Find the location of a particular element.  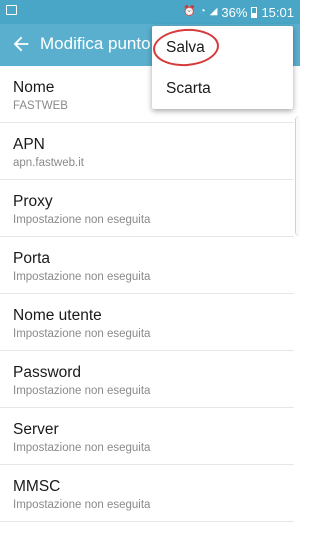

scrollbar is located at coordinates (297, 176).